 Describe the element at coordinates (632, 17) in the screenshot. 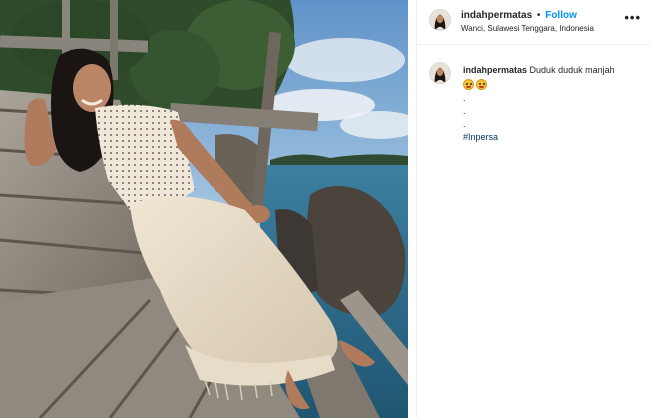

I see `more-options-icon: •••` at that location.